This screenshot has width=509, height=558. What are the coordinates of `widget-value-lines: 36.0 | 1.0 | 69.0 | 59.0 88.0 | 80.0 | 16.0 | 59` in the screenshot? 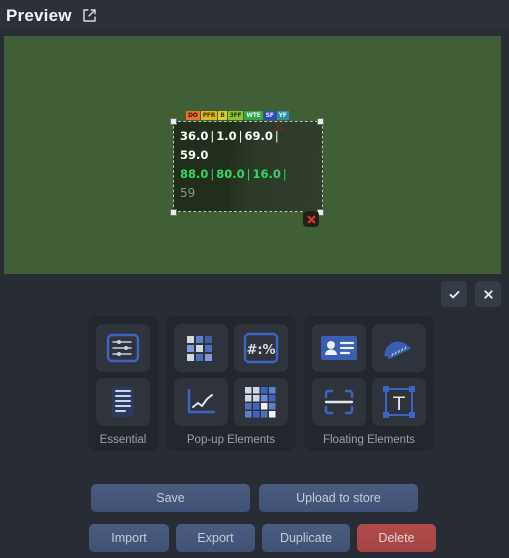 It's located at (248, 162).